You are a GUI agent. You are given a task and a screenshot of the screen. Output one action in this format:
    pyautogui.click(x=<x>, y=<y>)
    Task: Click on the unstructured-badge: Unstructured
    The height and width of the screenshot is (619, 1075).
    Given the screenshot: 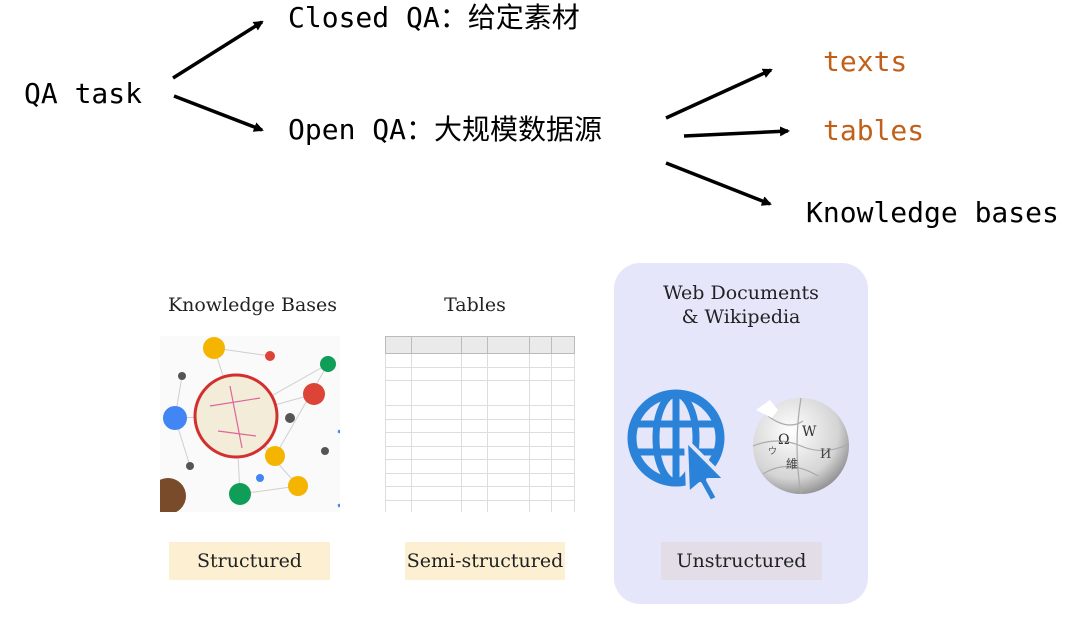 What is the action you would take?
    pyautogui.click(x=741, y=561)
    